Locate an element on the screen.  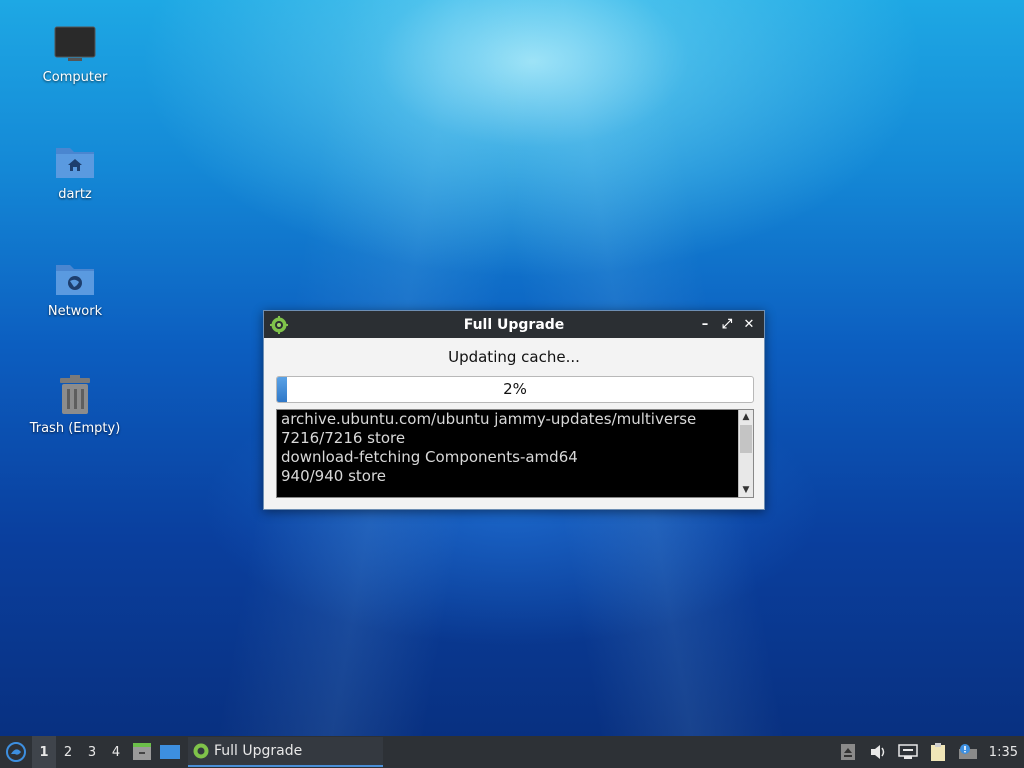
workspace-1: 1 is located at coordinates (44, 752).